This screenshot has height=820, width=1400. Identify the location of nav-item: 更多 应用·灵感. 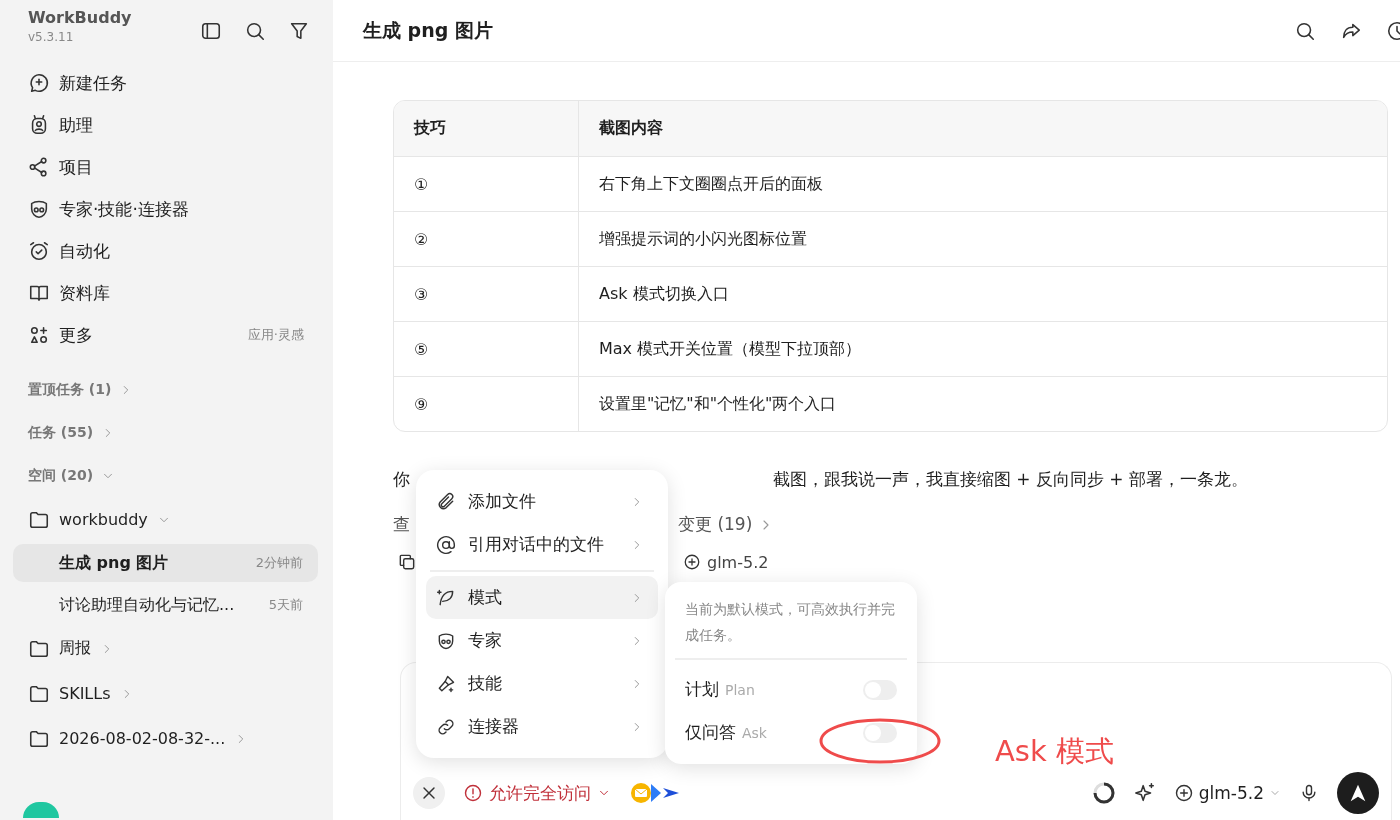
(165, 335).